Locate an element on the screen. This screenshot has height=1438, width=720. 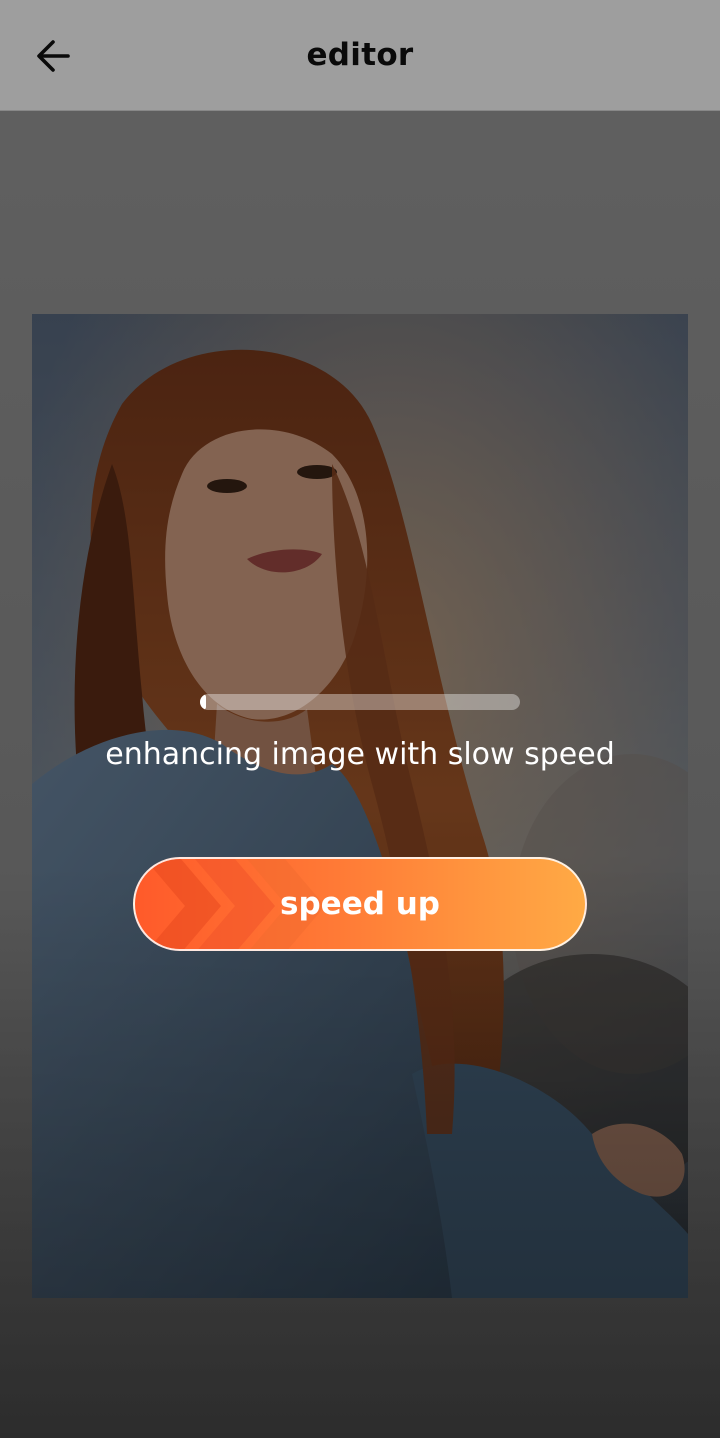
speed-up-button: speed up is located at coordinates (360, 904).